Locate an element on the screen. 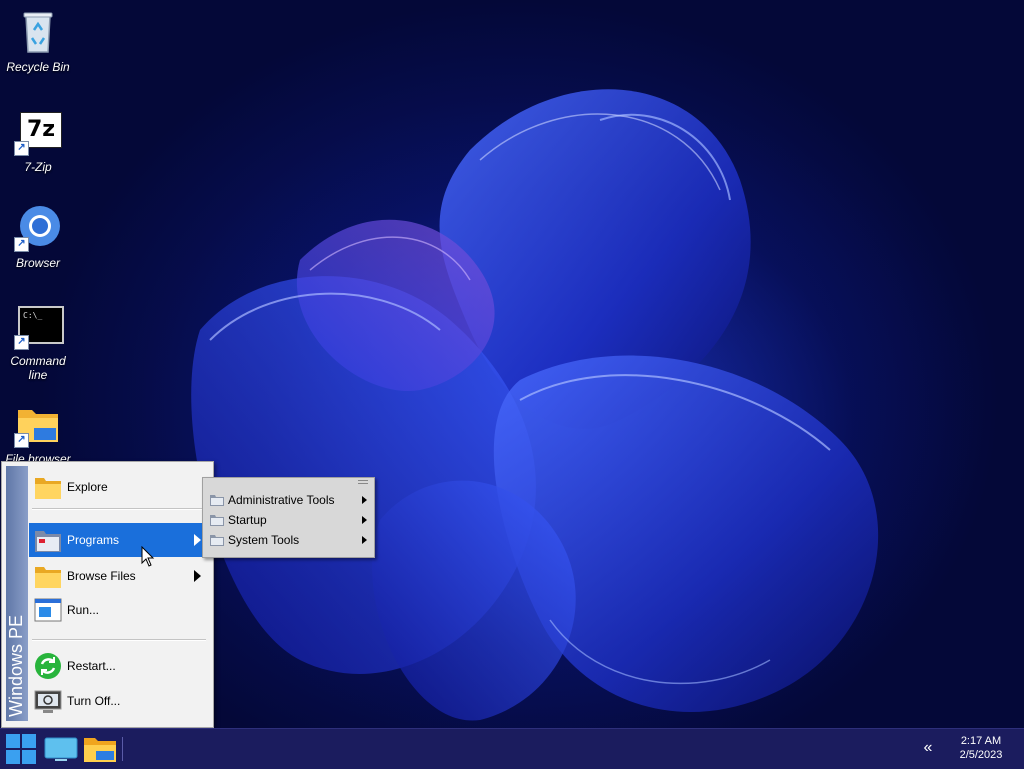 The width and height of the screenshot is (1024, 769). windows-logo-icon is located at coordinates (21, 749).